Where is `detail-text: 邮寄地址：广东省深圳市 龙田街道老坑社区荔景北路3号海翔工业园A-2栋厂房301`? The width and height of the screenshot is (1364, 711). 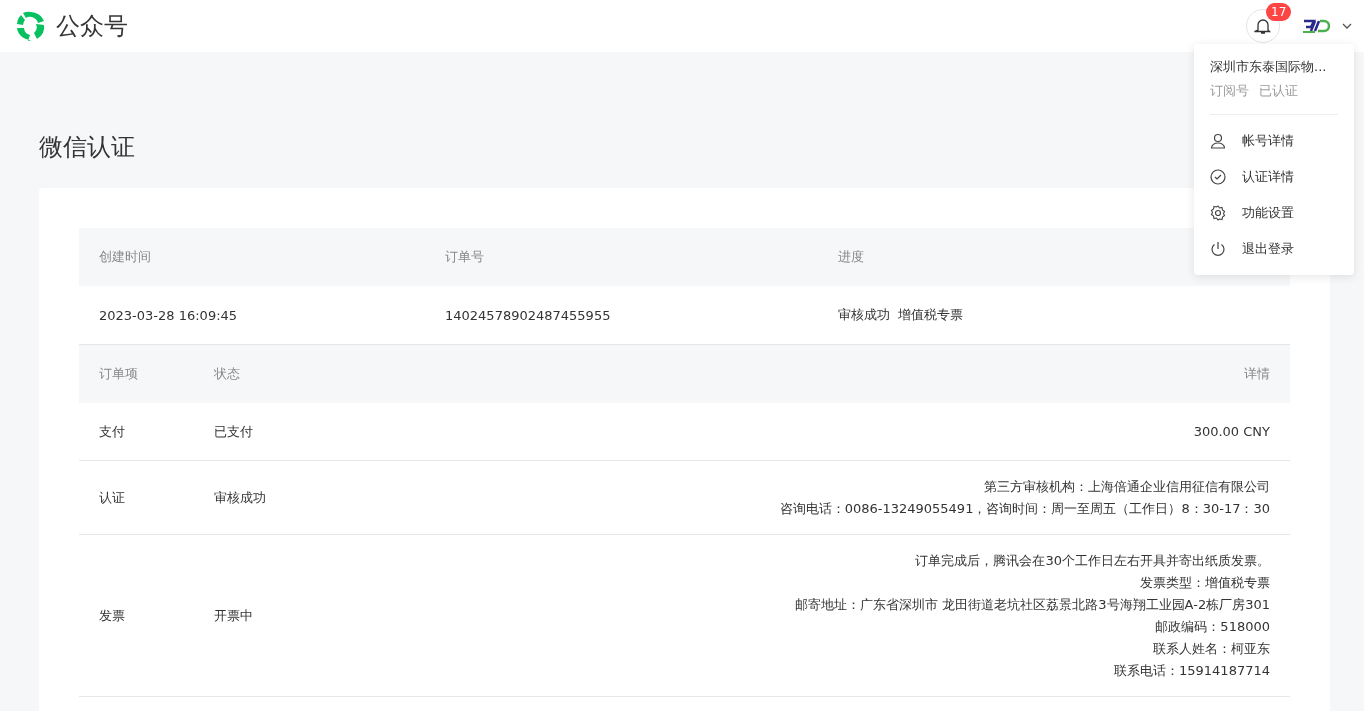
detail-text: 邮寄地址：广东省深圳市 龙田街道老坑社区荔景北路3号海翔工业园A-2栋厂房301 is located at coordinates (1032, 605).